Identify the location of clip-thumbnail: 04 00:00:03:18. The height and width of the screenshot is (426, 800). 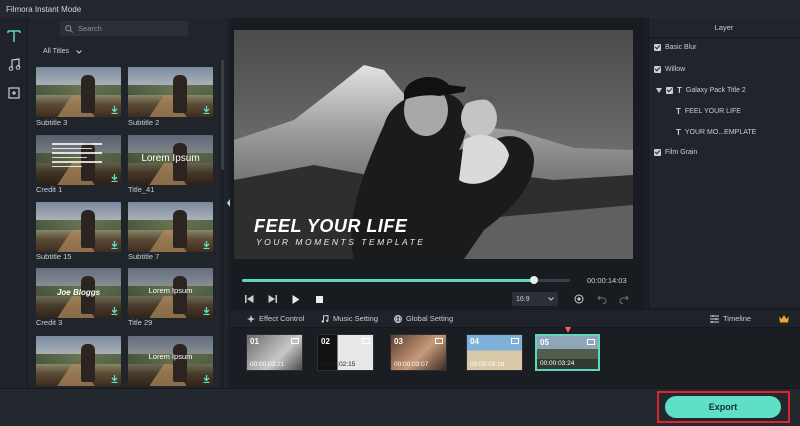
(494, 352).